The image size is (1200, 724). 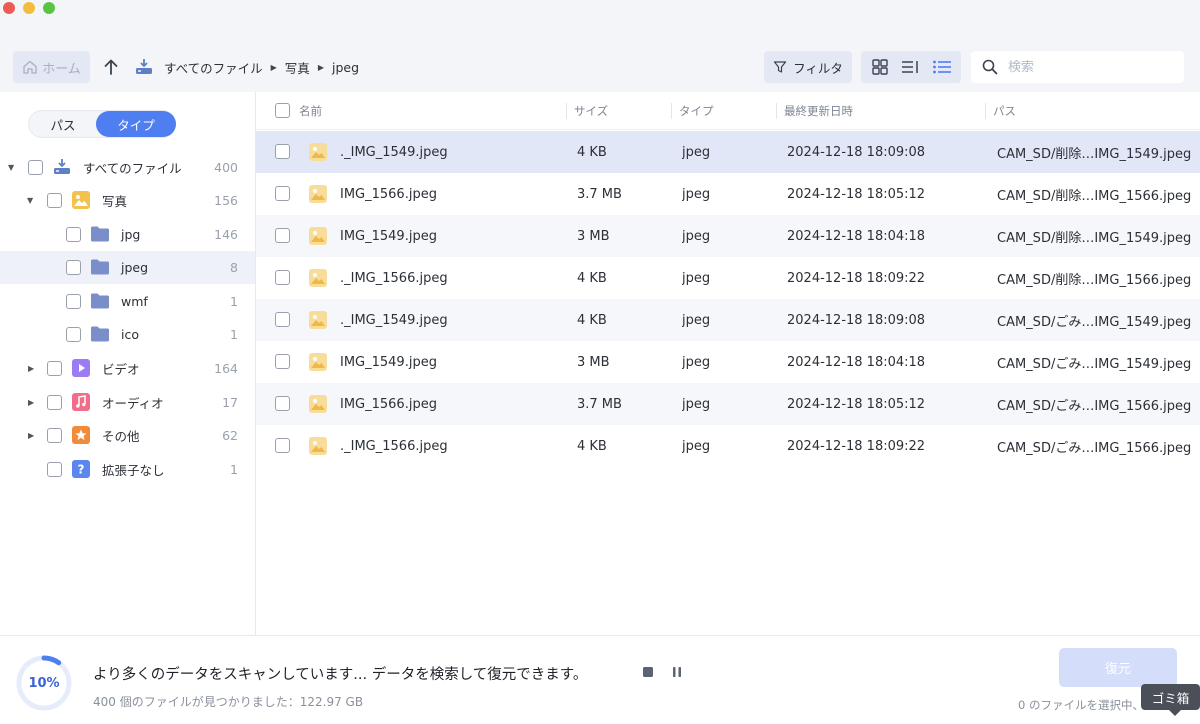 What do you see at coordinates (1004, 111) in the screenshot?
I see `column-header-path: パス` at bounding box center [1004, 111].